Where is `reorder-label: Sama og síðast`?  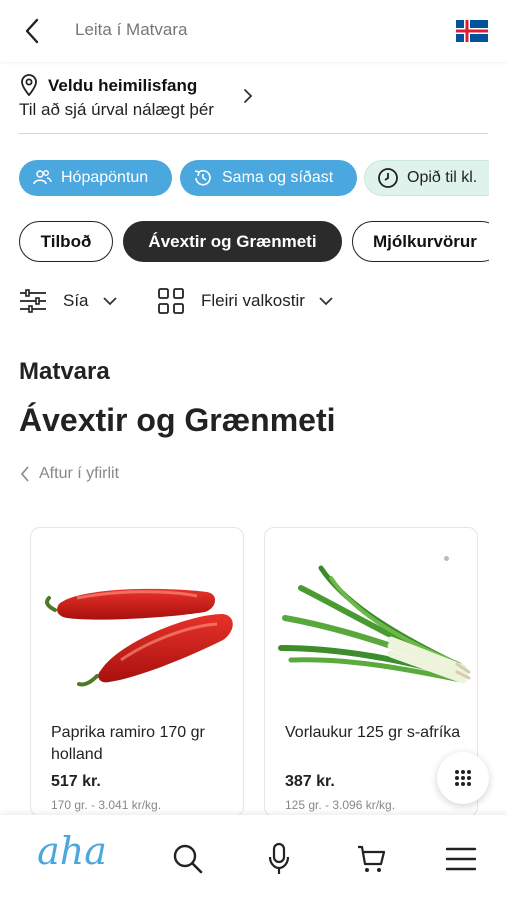 reorder-label: Sama og síðast is located at coordinates (278, 177).